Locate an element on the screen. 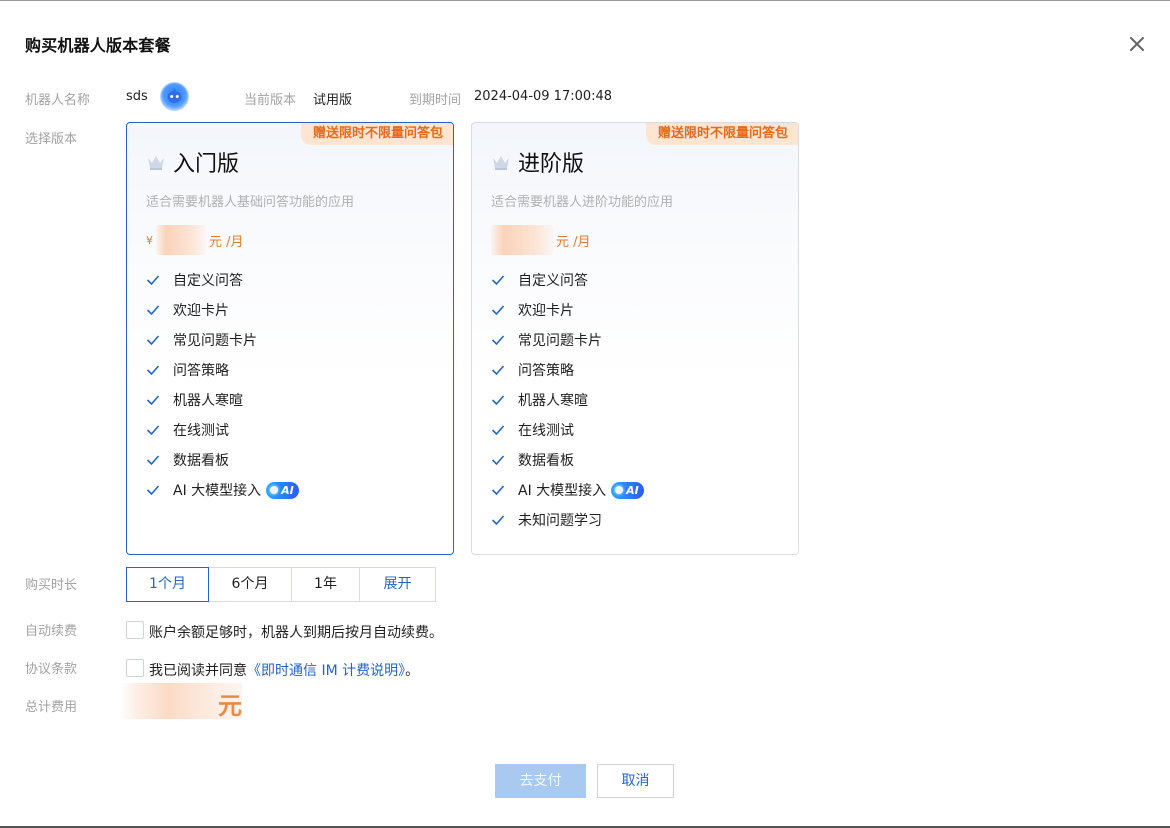 The width and height of the screenshot is (1170, 828). feature-label: 未知问题学习 is located at coordinates (560, 521).